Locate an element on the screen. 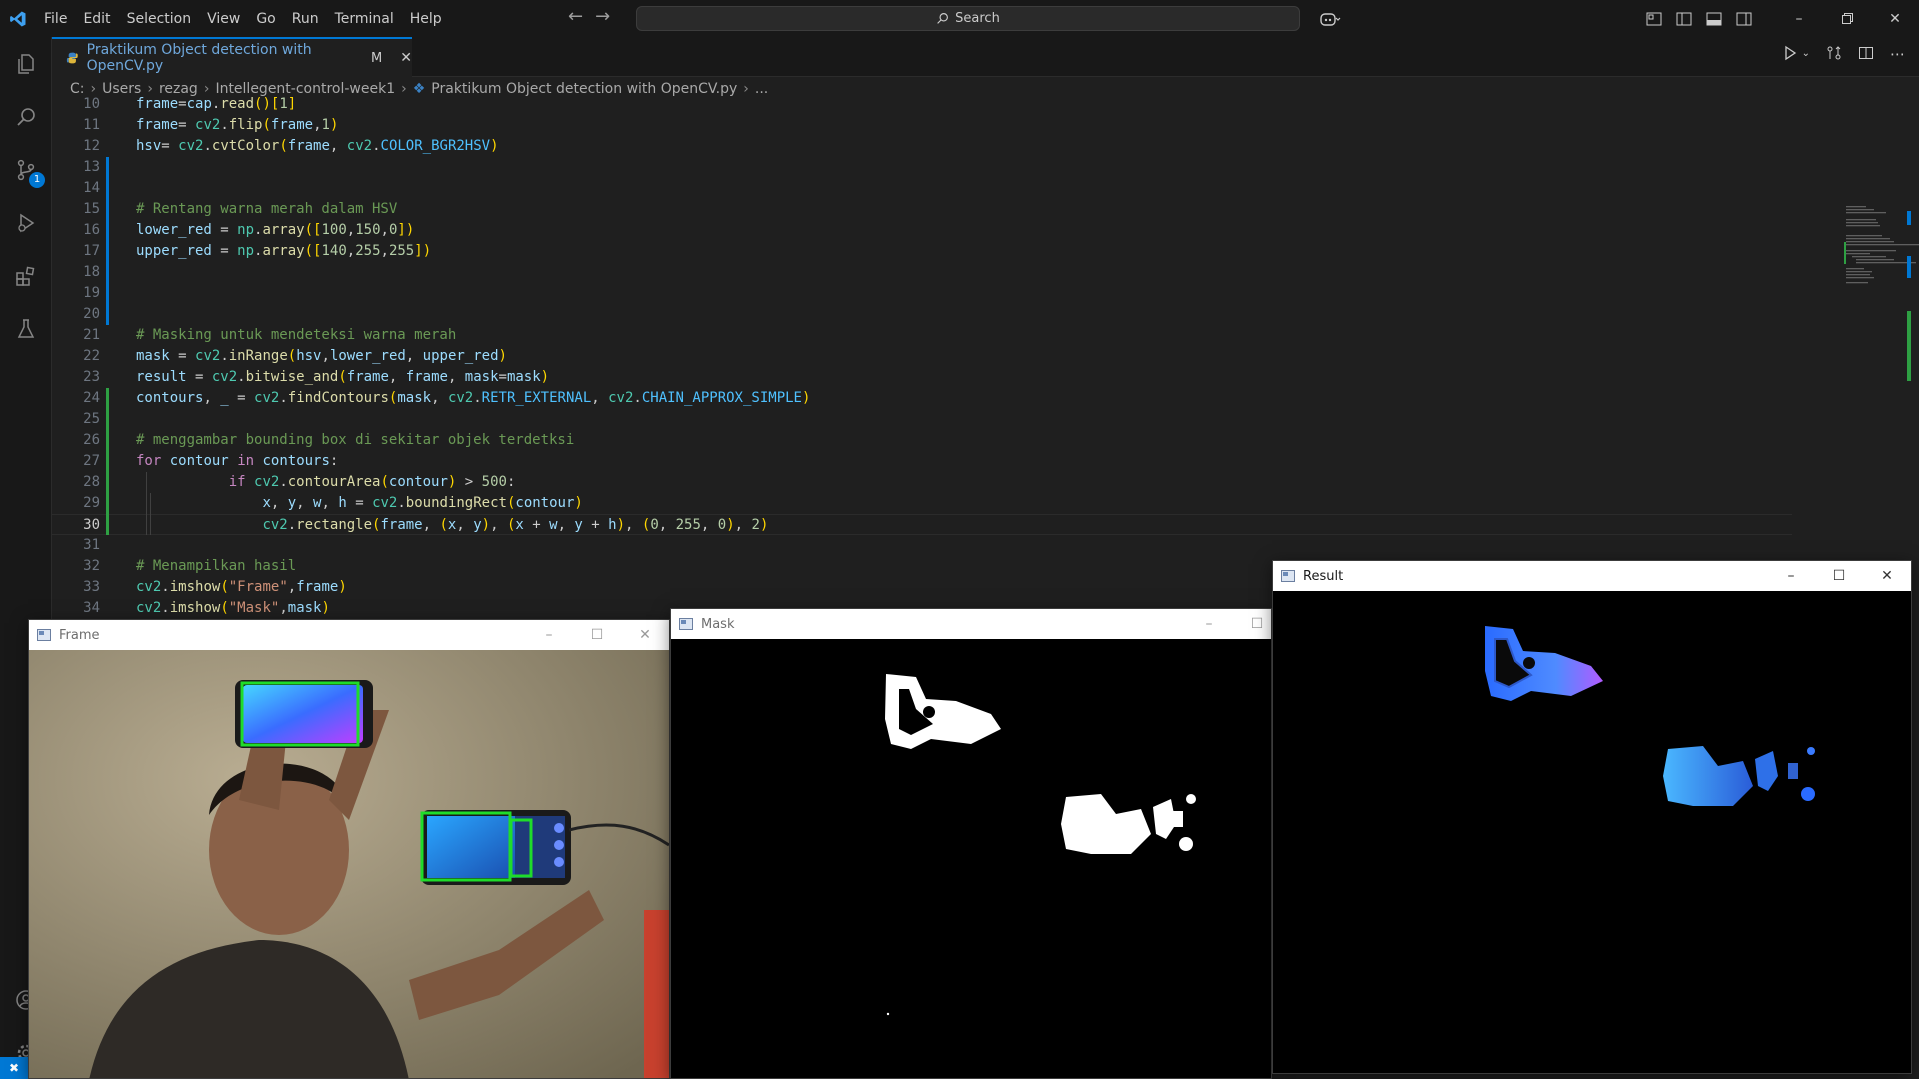 The width and height of the screenshot is (1919, 1079). toggle-primary-sidebar-icon is located at coordinates (1684, 18).